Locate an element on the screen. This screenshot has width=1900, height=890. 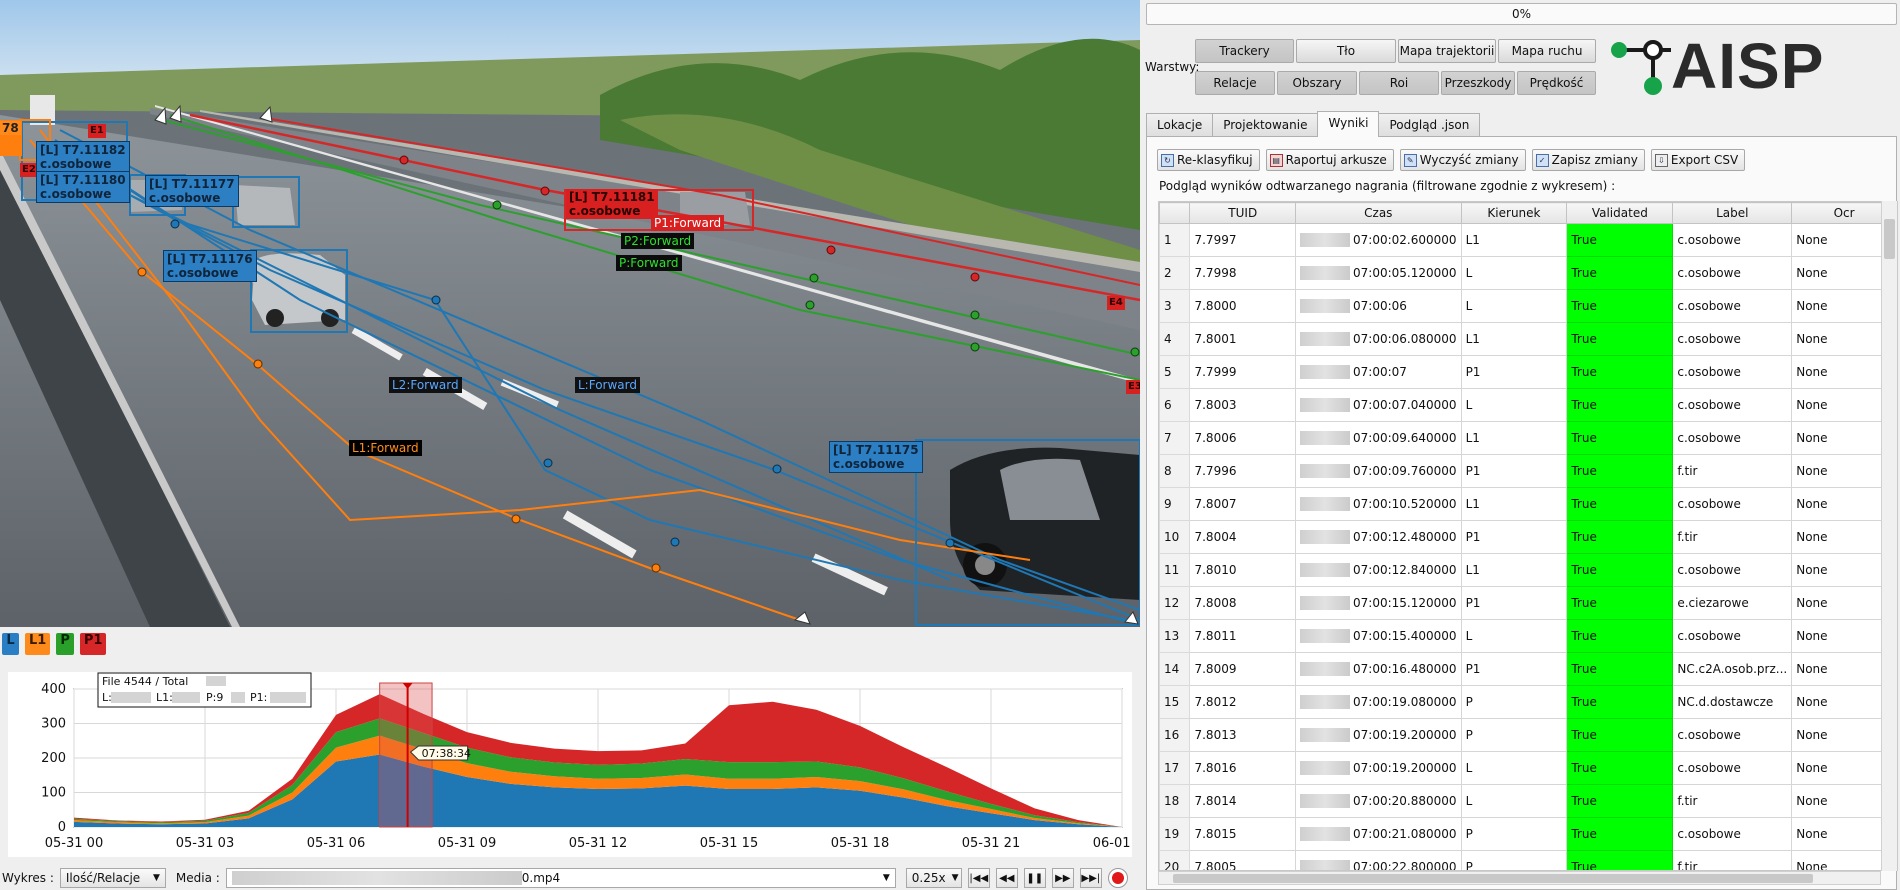
czas-cell: 07:00:19.200000 is located at coordinates (1378, 768).